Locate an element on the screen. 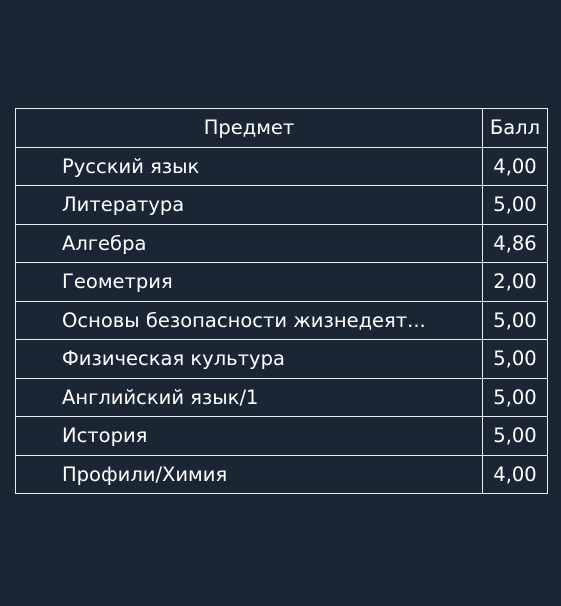 This screenshot has width=561, height=606. table-row: Алгебра 4,86 is located at coordinates (281, 243).